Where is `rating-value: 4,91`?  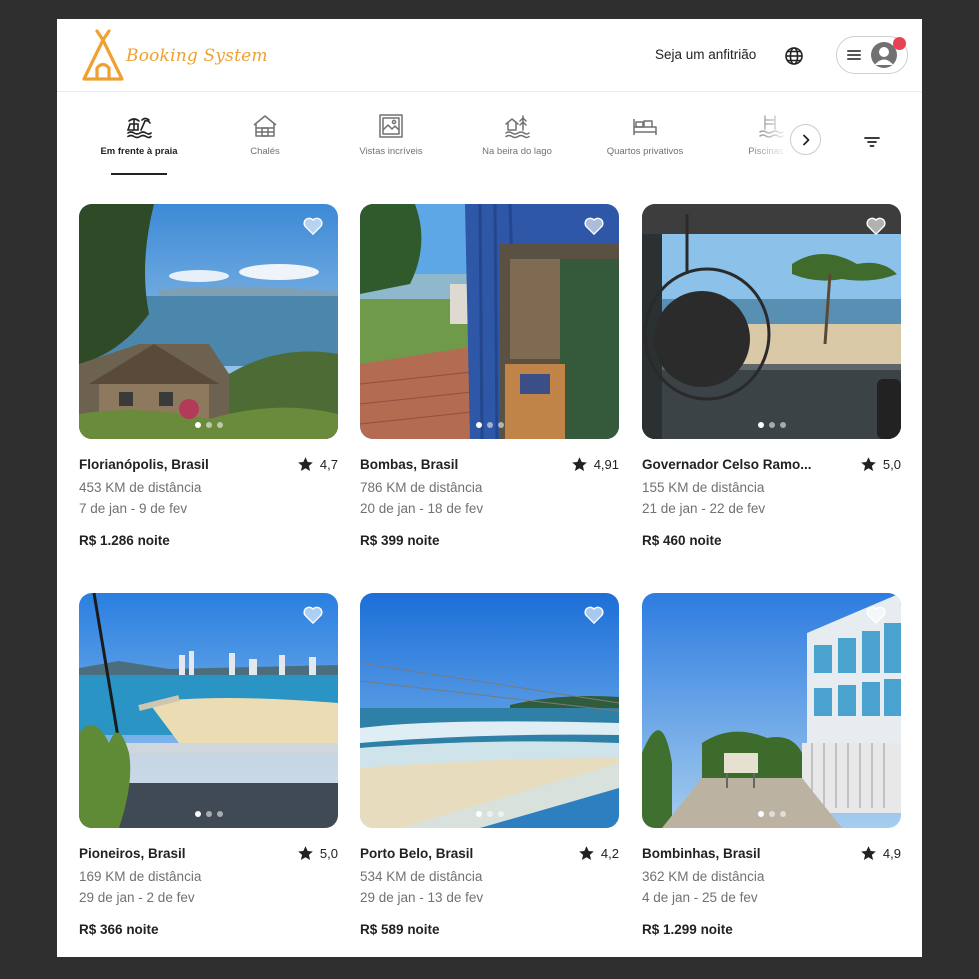
rating-value: 4,91 is located at coordinates (606, 464).